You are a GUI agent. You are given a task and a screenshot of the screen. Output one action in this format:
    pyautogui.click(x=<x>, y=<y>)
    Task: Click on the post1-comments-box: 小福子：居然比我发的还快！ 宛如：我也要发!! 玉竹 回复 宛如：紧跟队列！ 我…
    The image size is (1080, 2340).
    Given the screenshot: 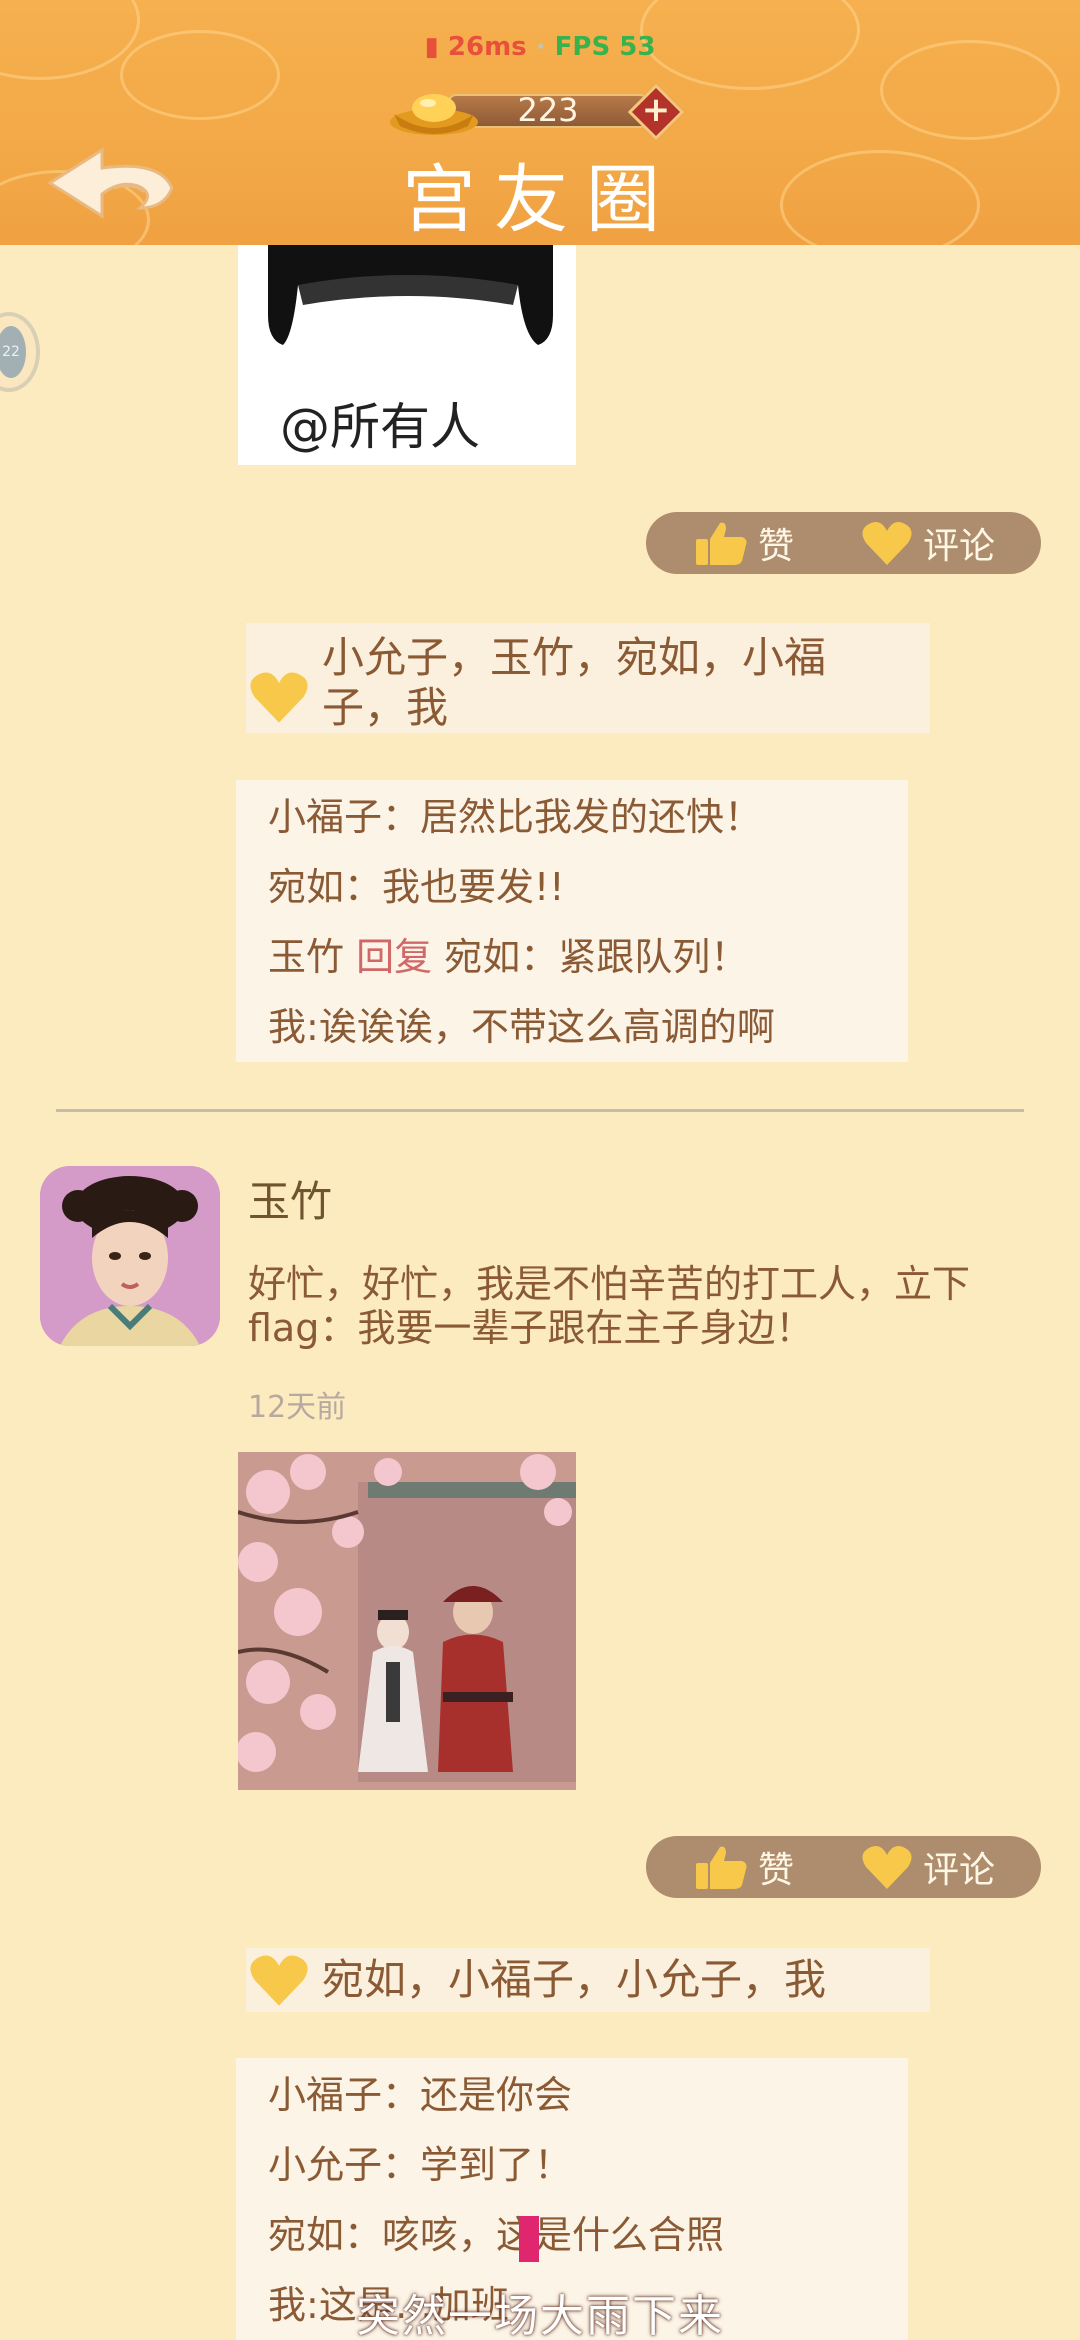 What is the action you would take?
    pyautogui.click(x=572, y=921)
    